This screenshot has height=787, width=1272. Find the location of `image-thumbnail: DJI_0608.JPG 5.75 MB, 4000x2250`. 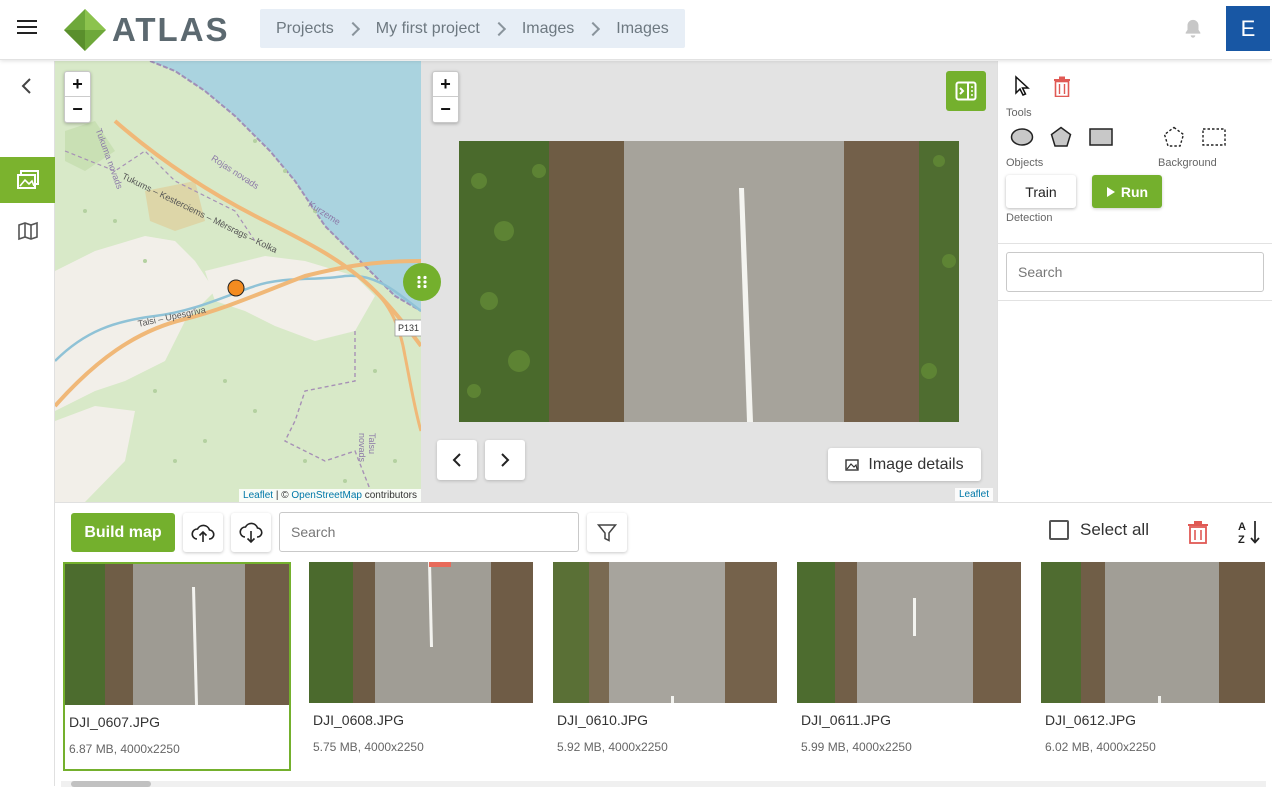

image-thumbnail: DJI_0608.JPG 5.75 MB, 4000x2250 is located at coordinates (423, 666).